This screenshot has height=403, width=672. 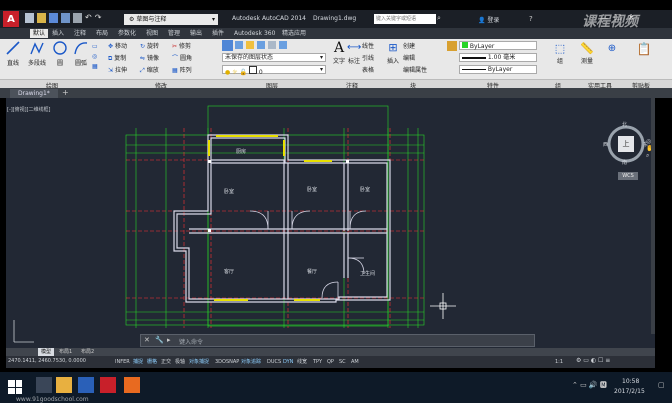 I want to click on viewcube: 上 北 南 西 东, so click(x=625, y=143).